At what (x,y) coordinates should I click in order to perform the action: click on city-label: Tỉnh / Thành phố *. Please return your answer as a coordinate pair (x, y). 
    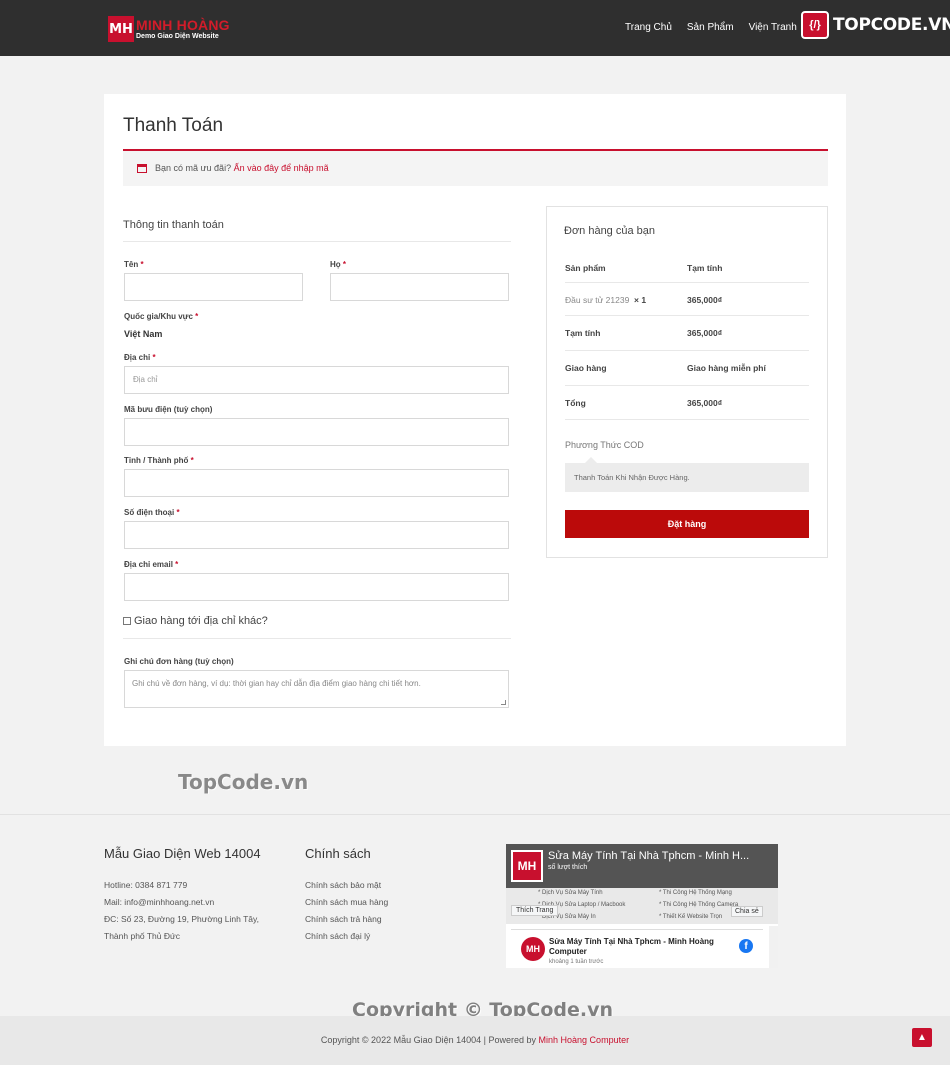
    Looking at the image, I should click on (159, 460).